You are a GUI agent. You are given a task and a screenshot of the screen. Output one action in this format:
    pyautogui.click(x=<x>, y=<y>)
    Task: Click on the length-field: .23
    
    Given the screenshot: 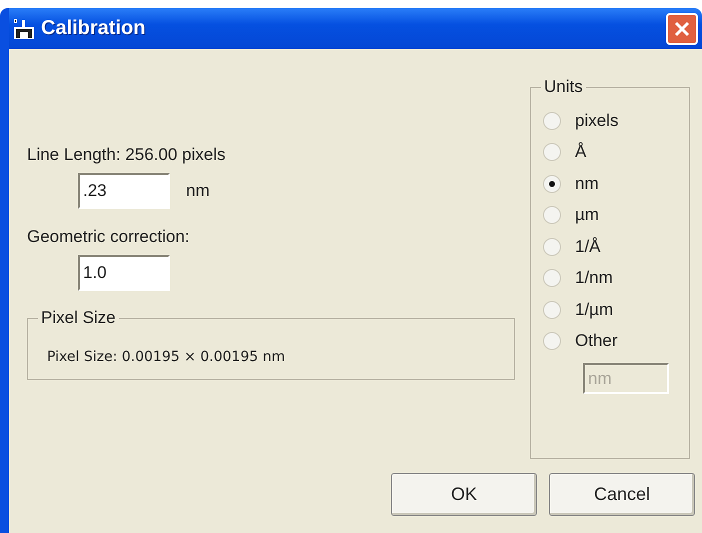 What is the action you would take?
    pyautogui.click(x=124, y=191)
    